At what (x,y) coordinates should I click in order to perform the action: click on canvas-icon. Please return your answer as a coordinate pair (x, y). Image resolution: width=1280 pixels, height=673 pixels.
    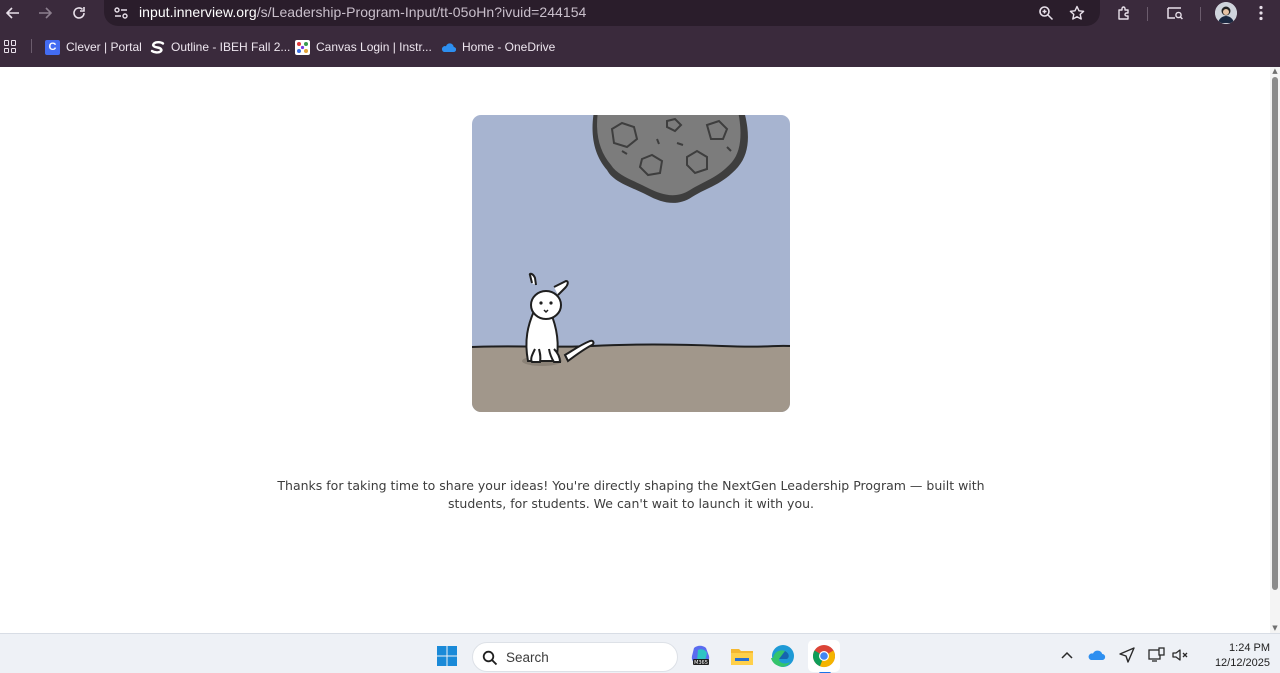
    Looking at the image, I should click on (302, 47).